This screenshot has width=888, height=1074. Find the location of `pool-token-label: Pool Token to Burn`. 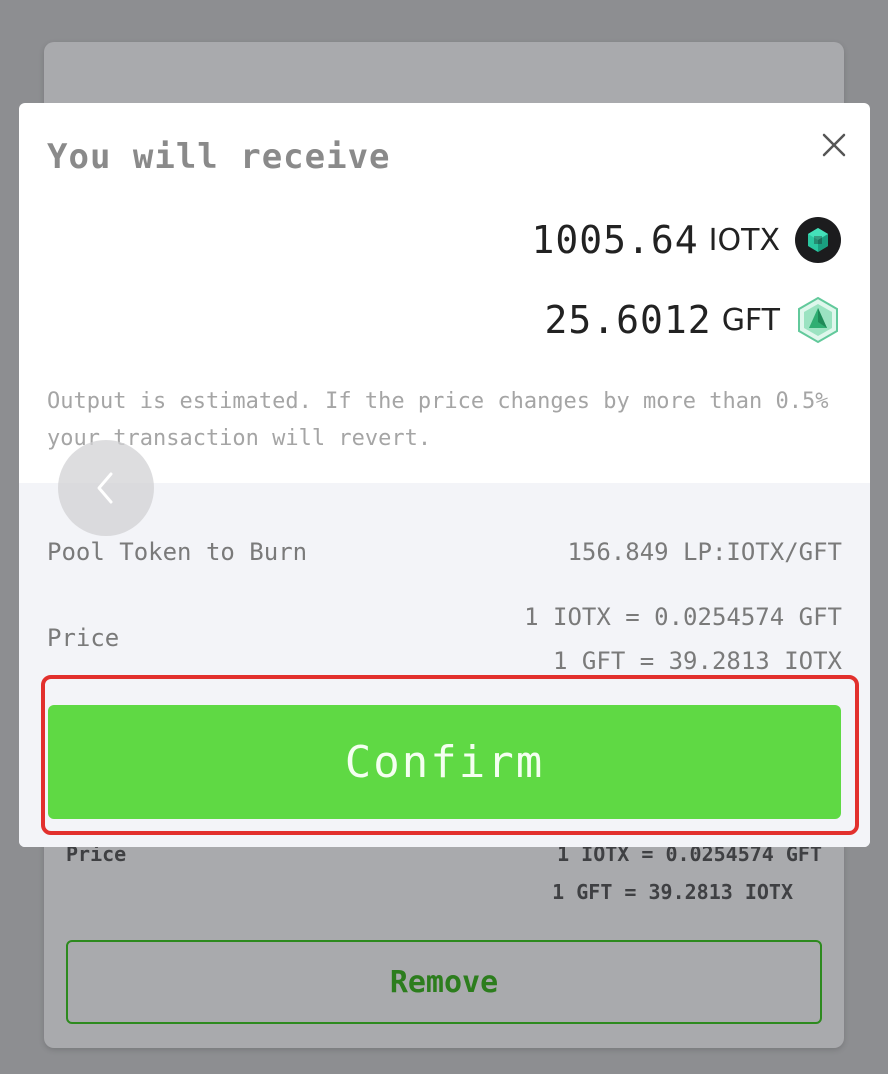

pool-token-label: Pool Token to Burn is located at coordinates (177, 552).